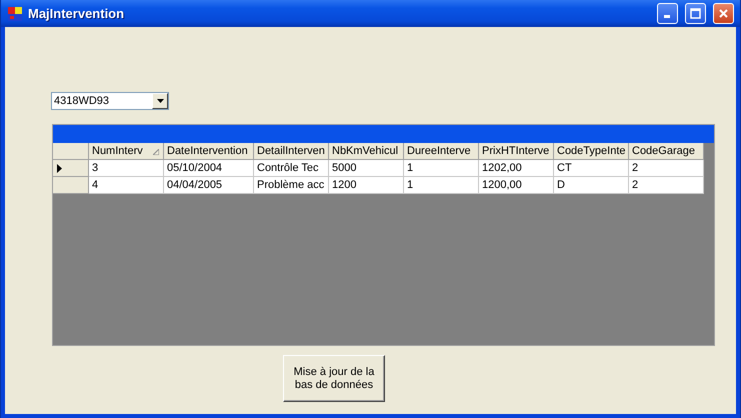  Describe the element at coordinates (291, 151) in the screenshot. I see `column-header: DetailInterven` at that location.